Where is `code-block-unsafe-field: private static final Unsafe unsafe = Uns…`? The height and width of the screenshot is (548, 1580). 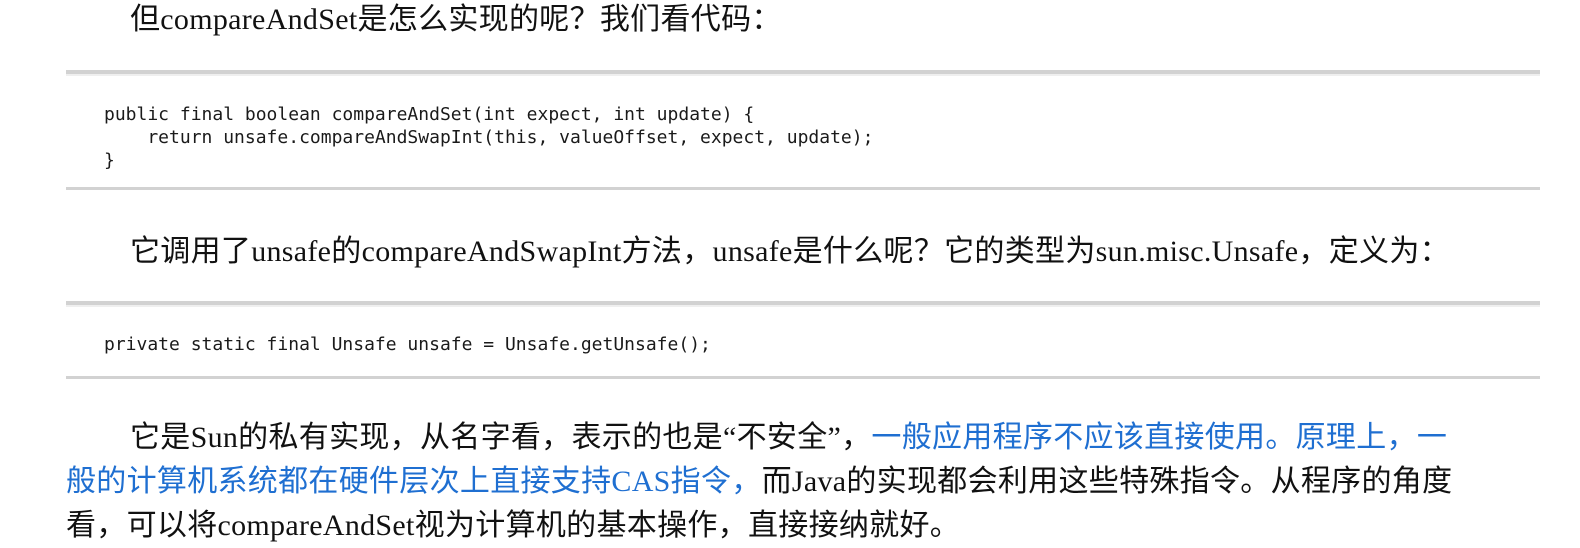
code-block-unsafe-field: private static final Unsafe unsafe = Uns… is located at coordinates (803, 340).